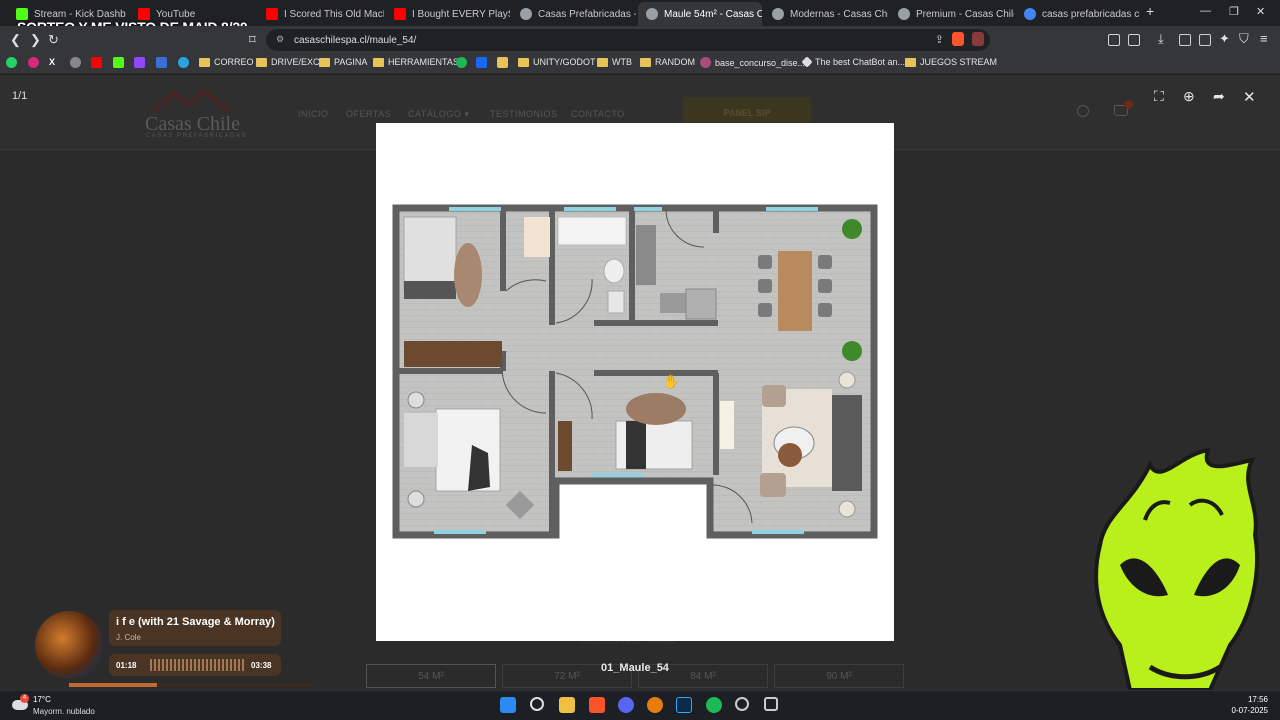 This screenshot has width=1280, height=720. What do you see at coordinates (321, 14) in the screenshot?
I see `tab-video-macbook: I Scored This Old MacBook` at bounding box center [321, 14].